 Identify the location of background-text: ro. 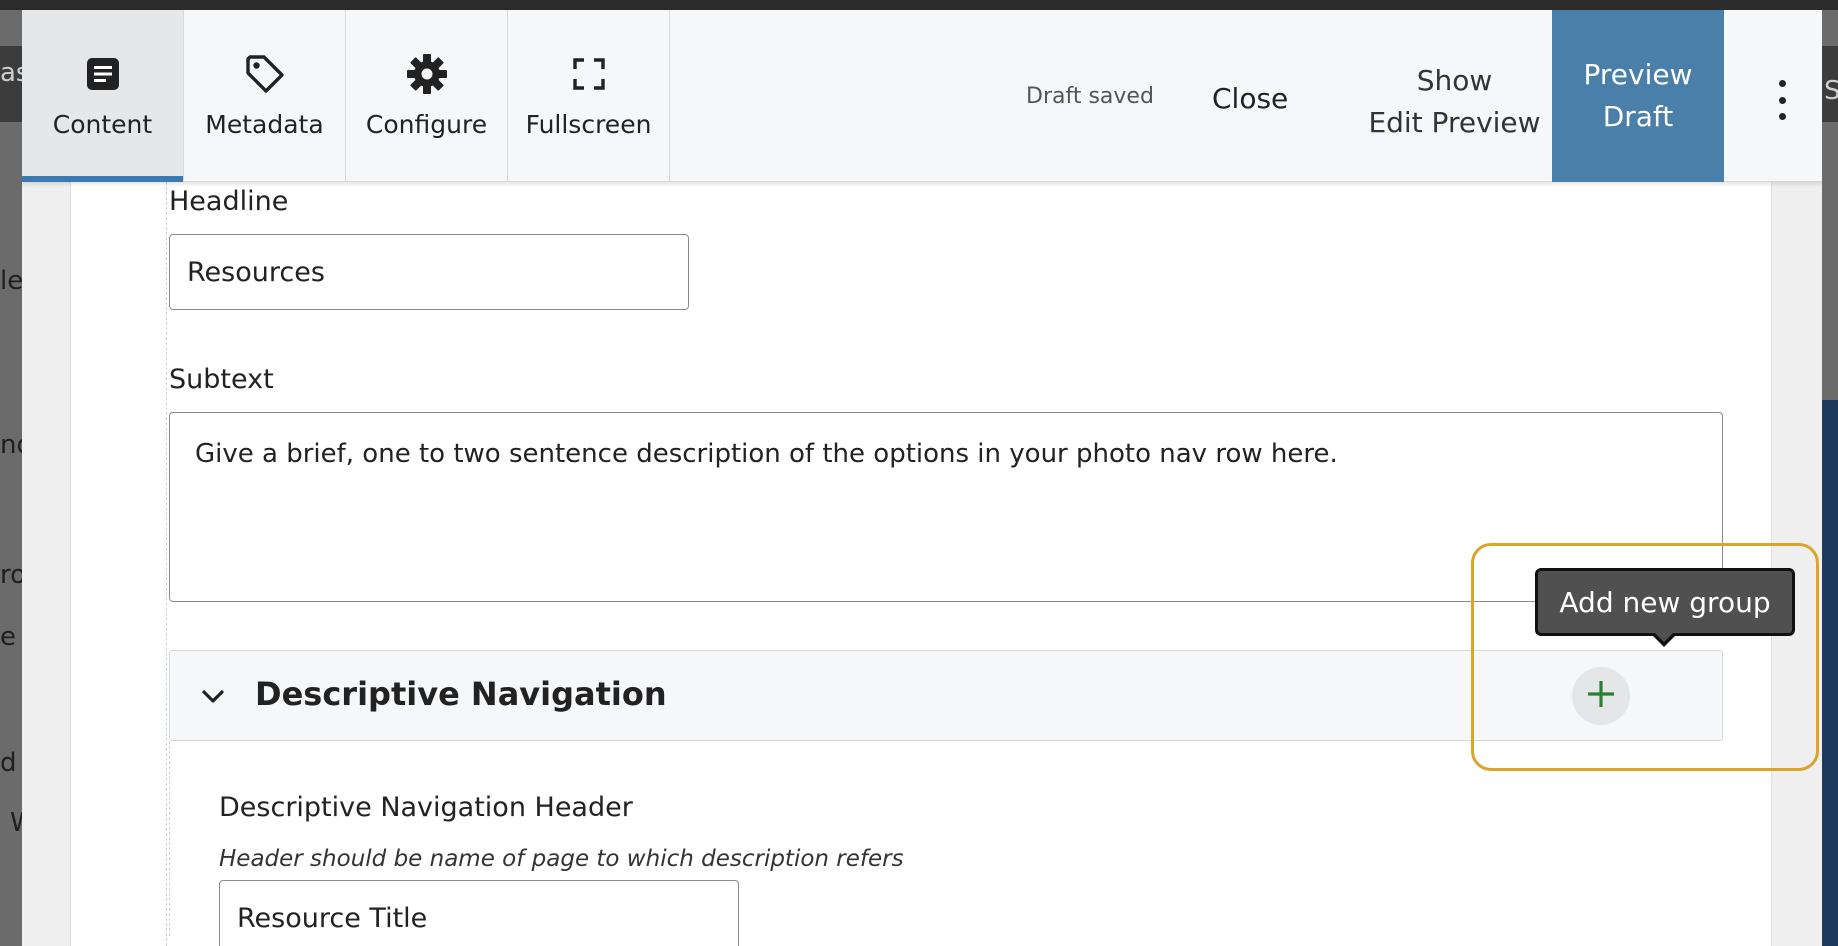
(11, 575).